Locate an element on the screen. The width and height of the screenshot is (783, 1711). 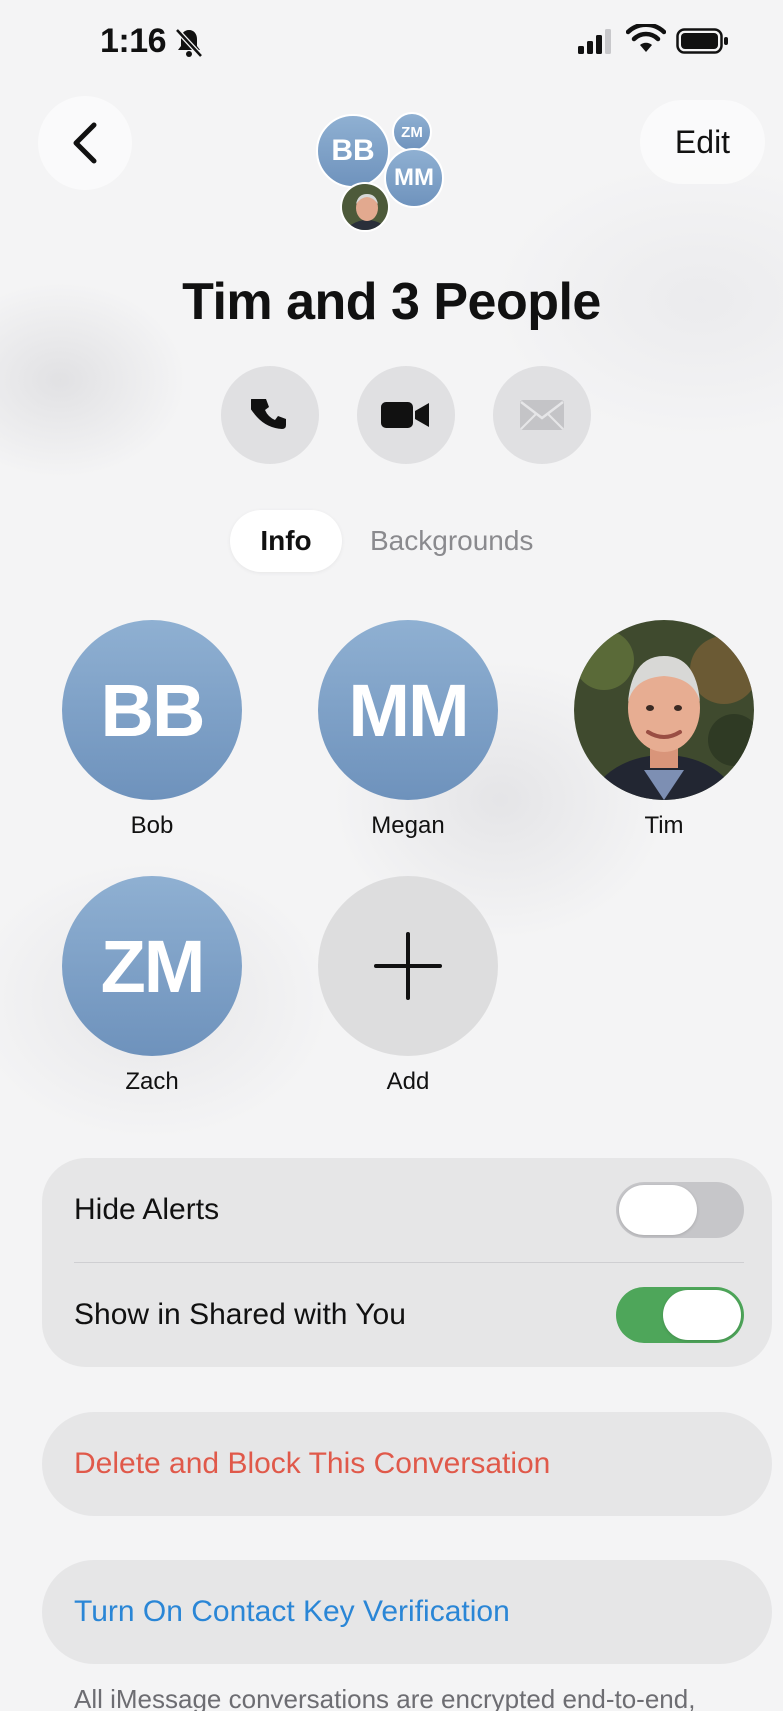
conversation-title: Tim and 3 People is located at coordinates (391, 302).